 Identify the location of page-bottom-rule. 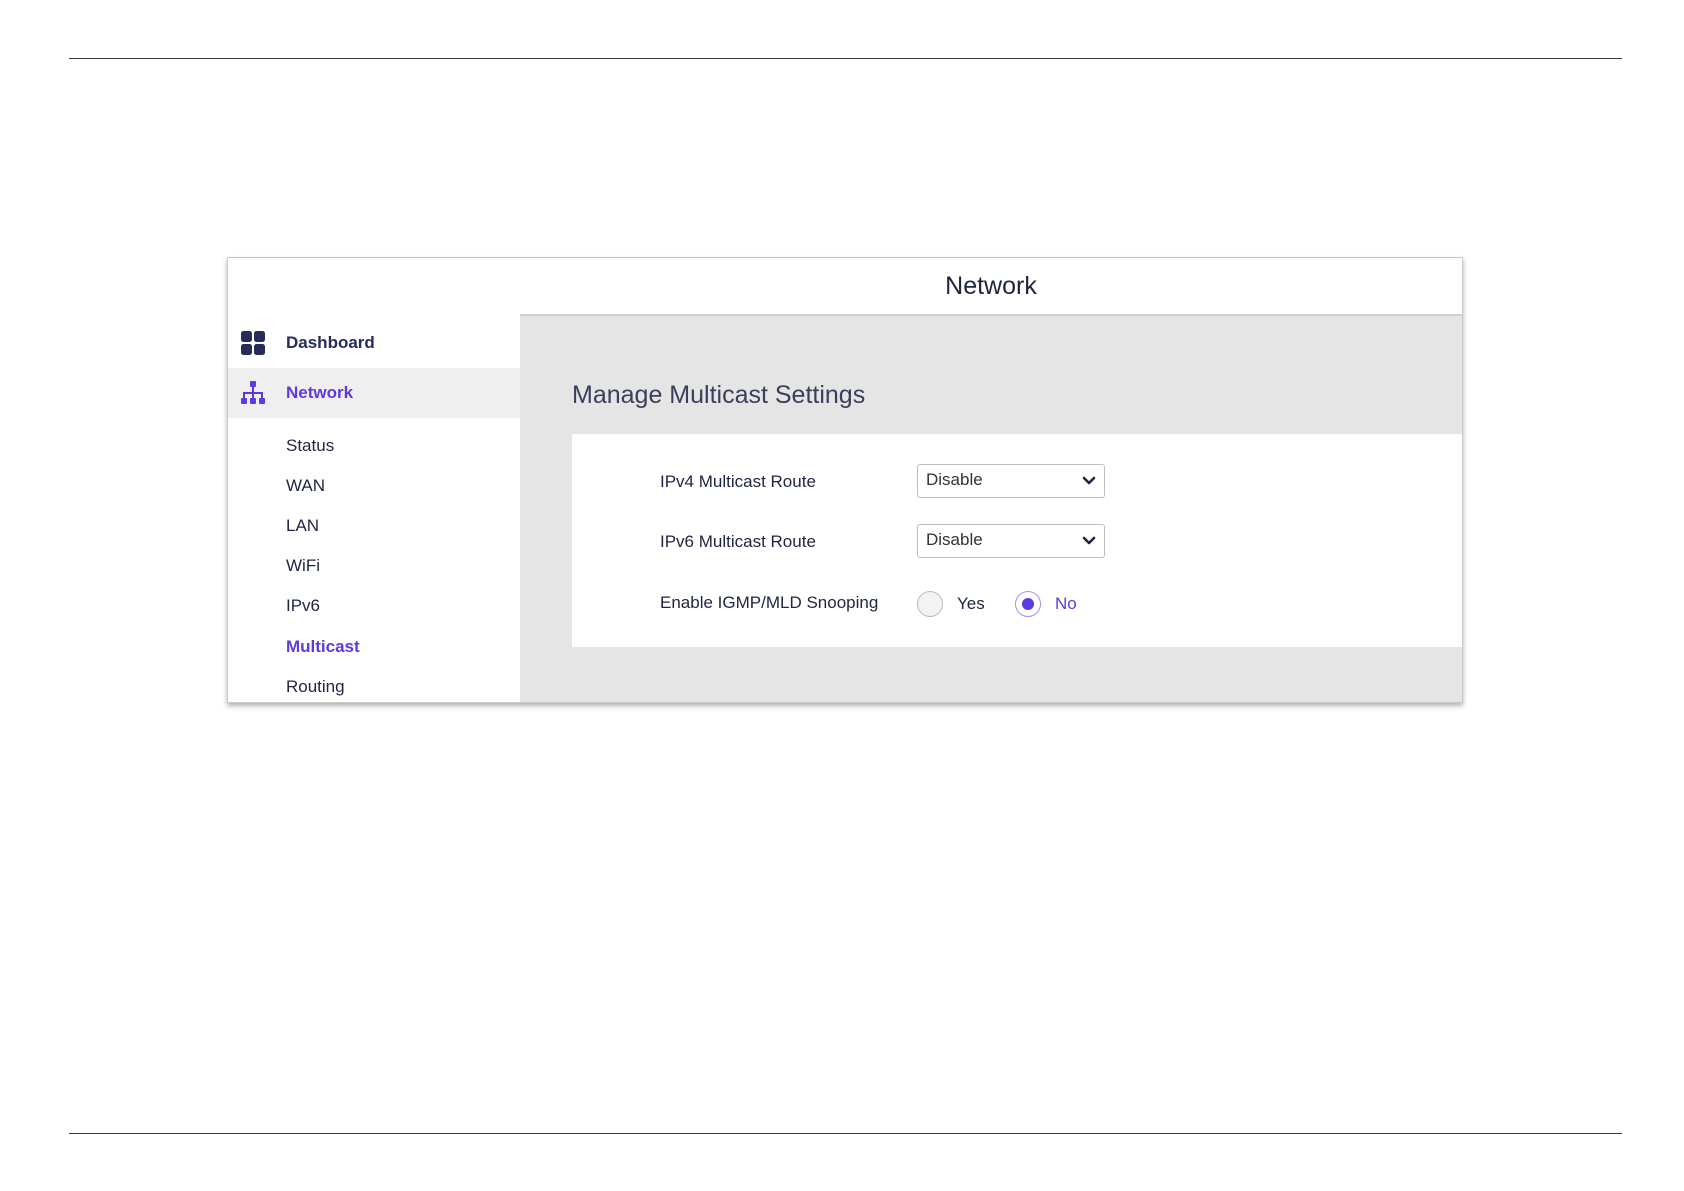
(845, 1133).